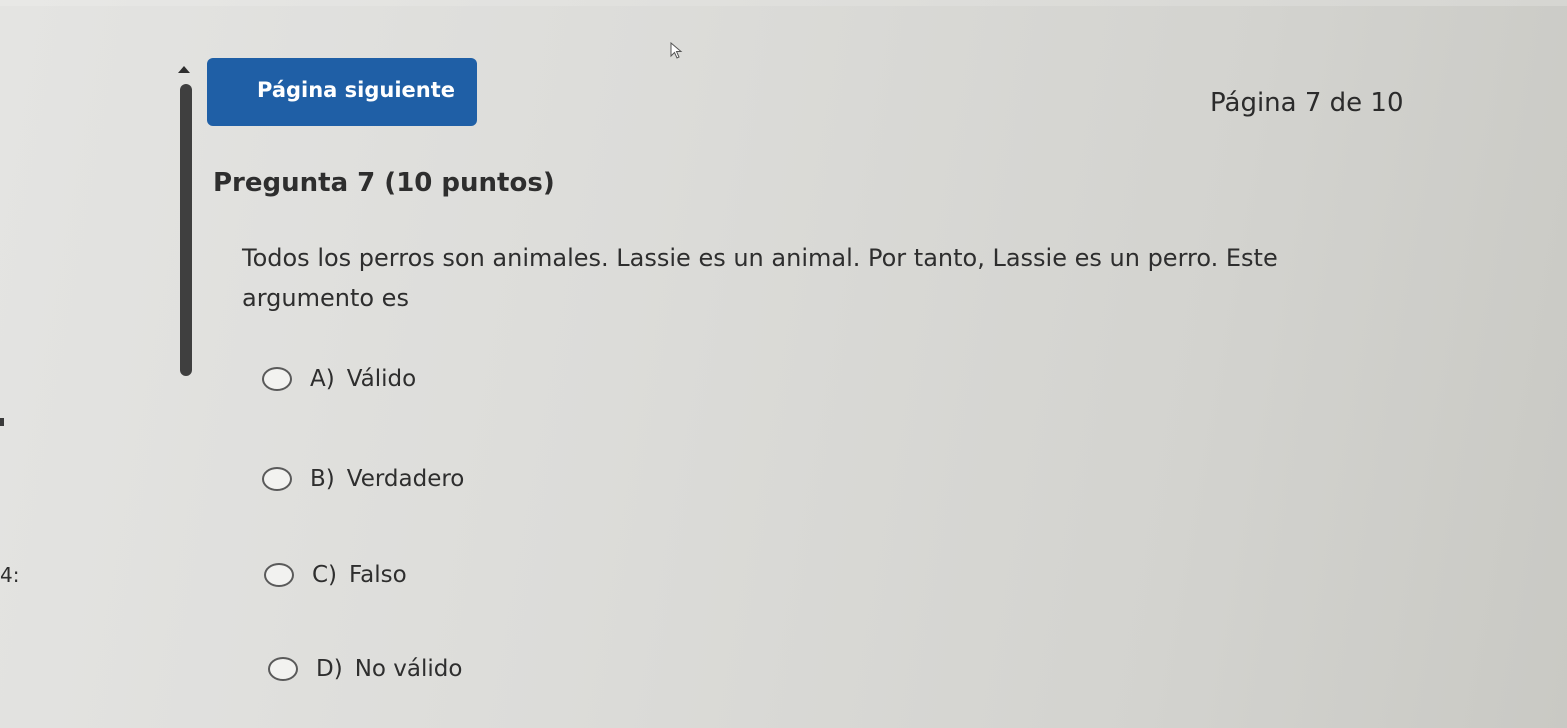 The image size is (1567, 728). What do you see at coordinates (329, 669) in the screenshot?
I see `option-letter: D)` at bounding box center [329, 669].